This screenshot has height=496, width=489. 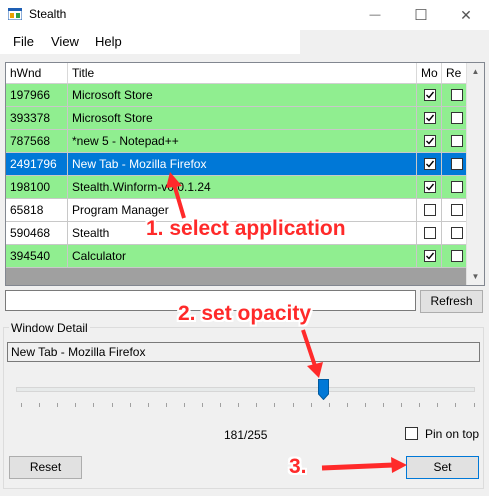 I want to click on annotation-step-1: 1. select application, so click(x=246, y=228).